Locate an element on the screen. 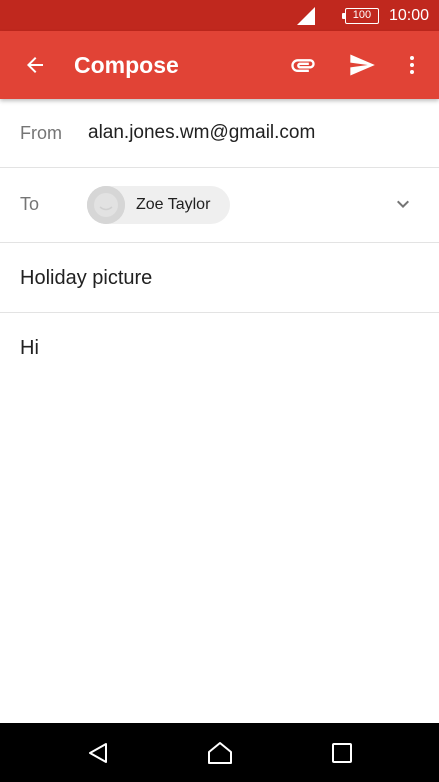 The width and height of the screenshot is (439, 782). nav-home-button is located at coordinates (220, 752).